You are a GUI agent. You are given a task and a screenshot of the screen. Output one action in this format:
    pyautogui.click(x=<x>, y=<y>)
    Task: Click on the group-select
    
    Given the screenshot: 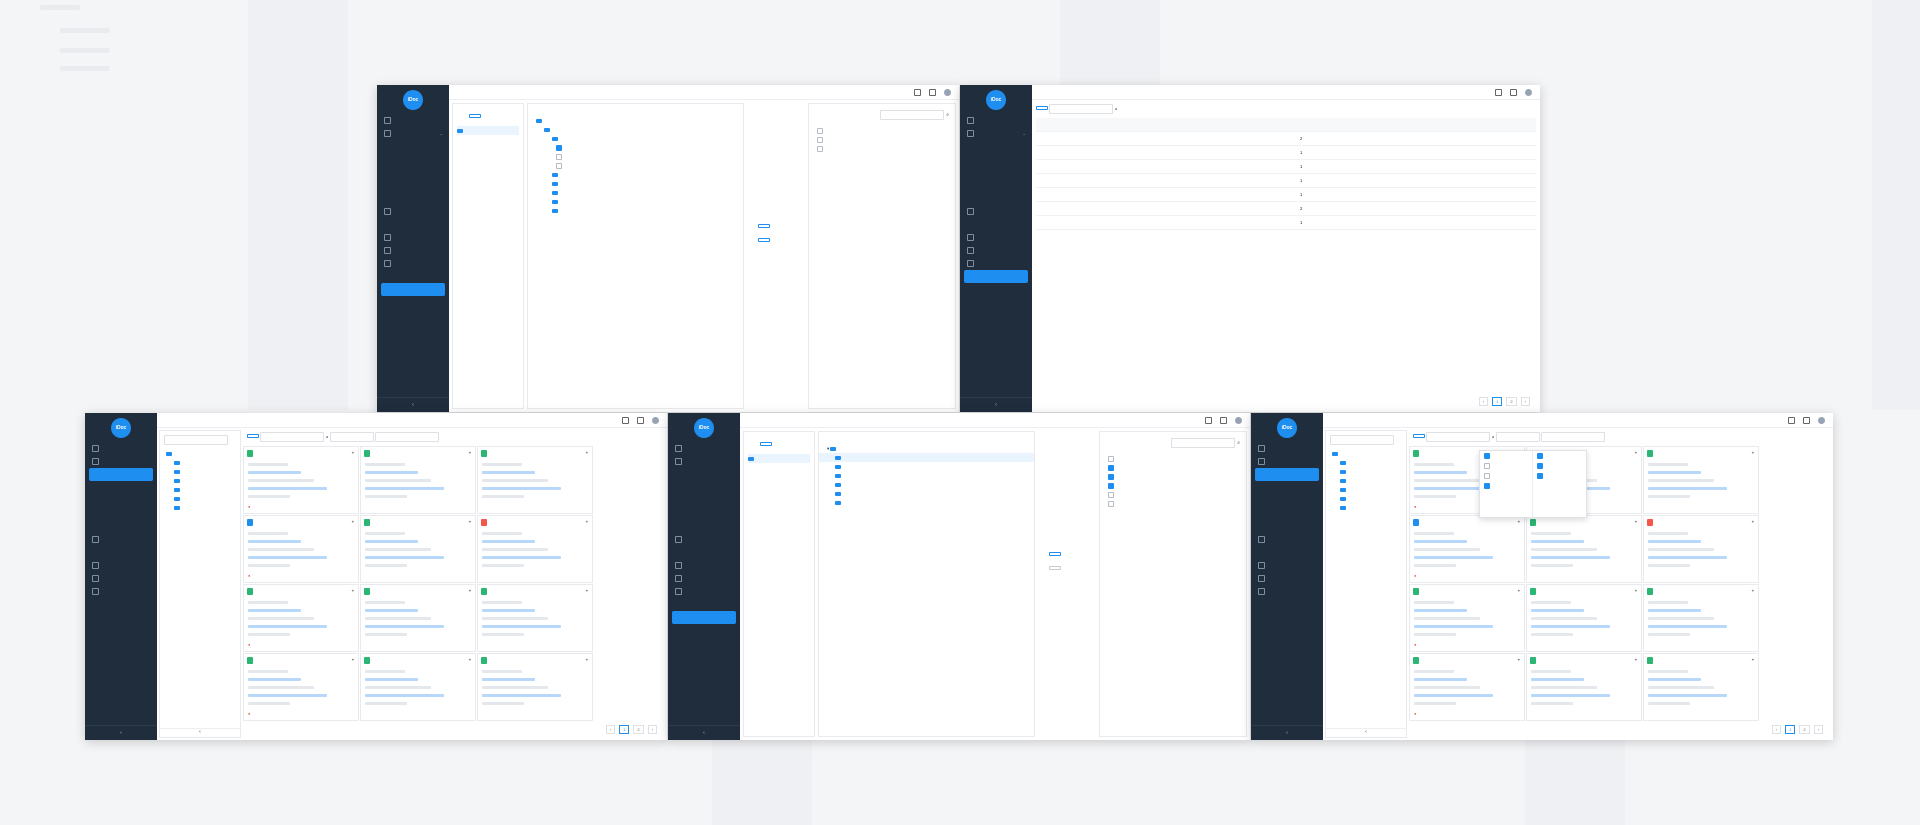 What is the action you would take?
    pyautogui.click(x=196, y=440)
    